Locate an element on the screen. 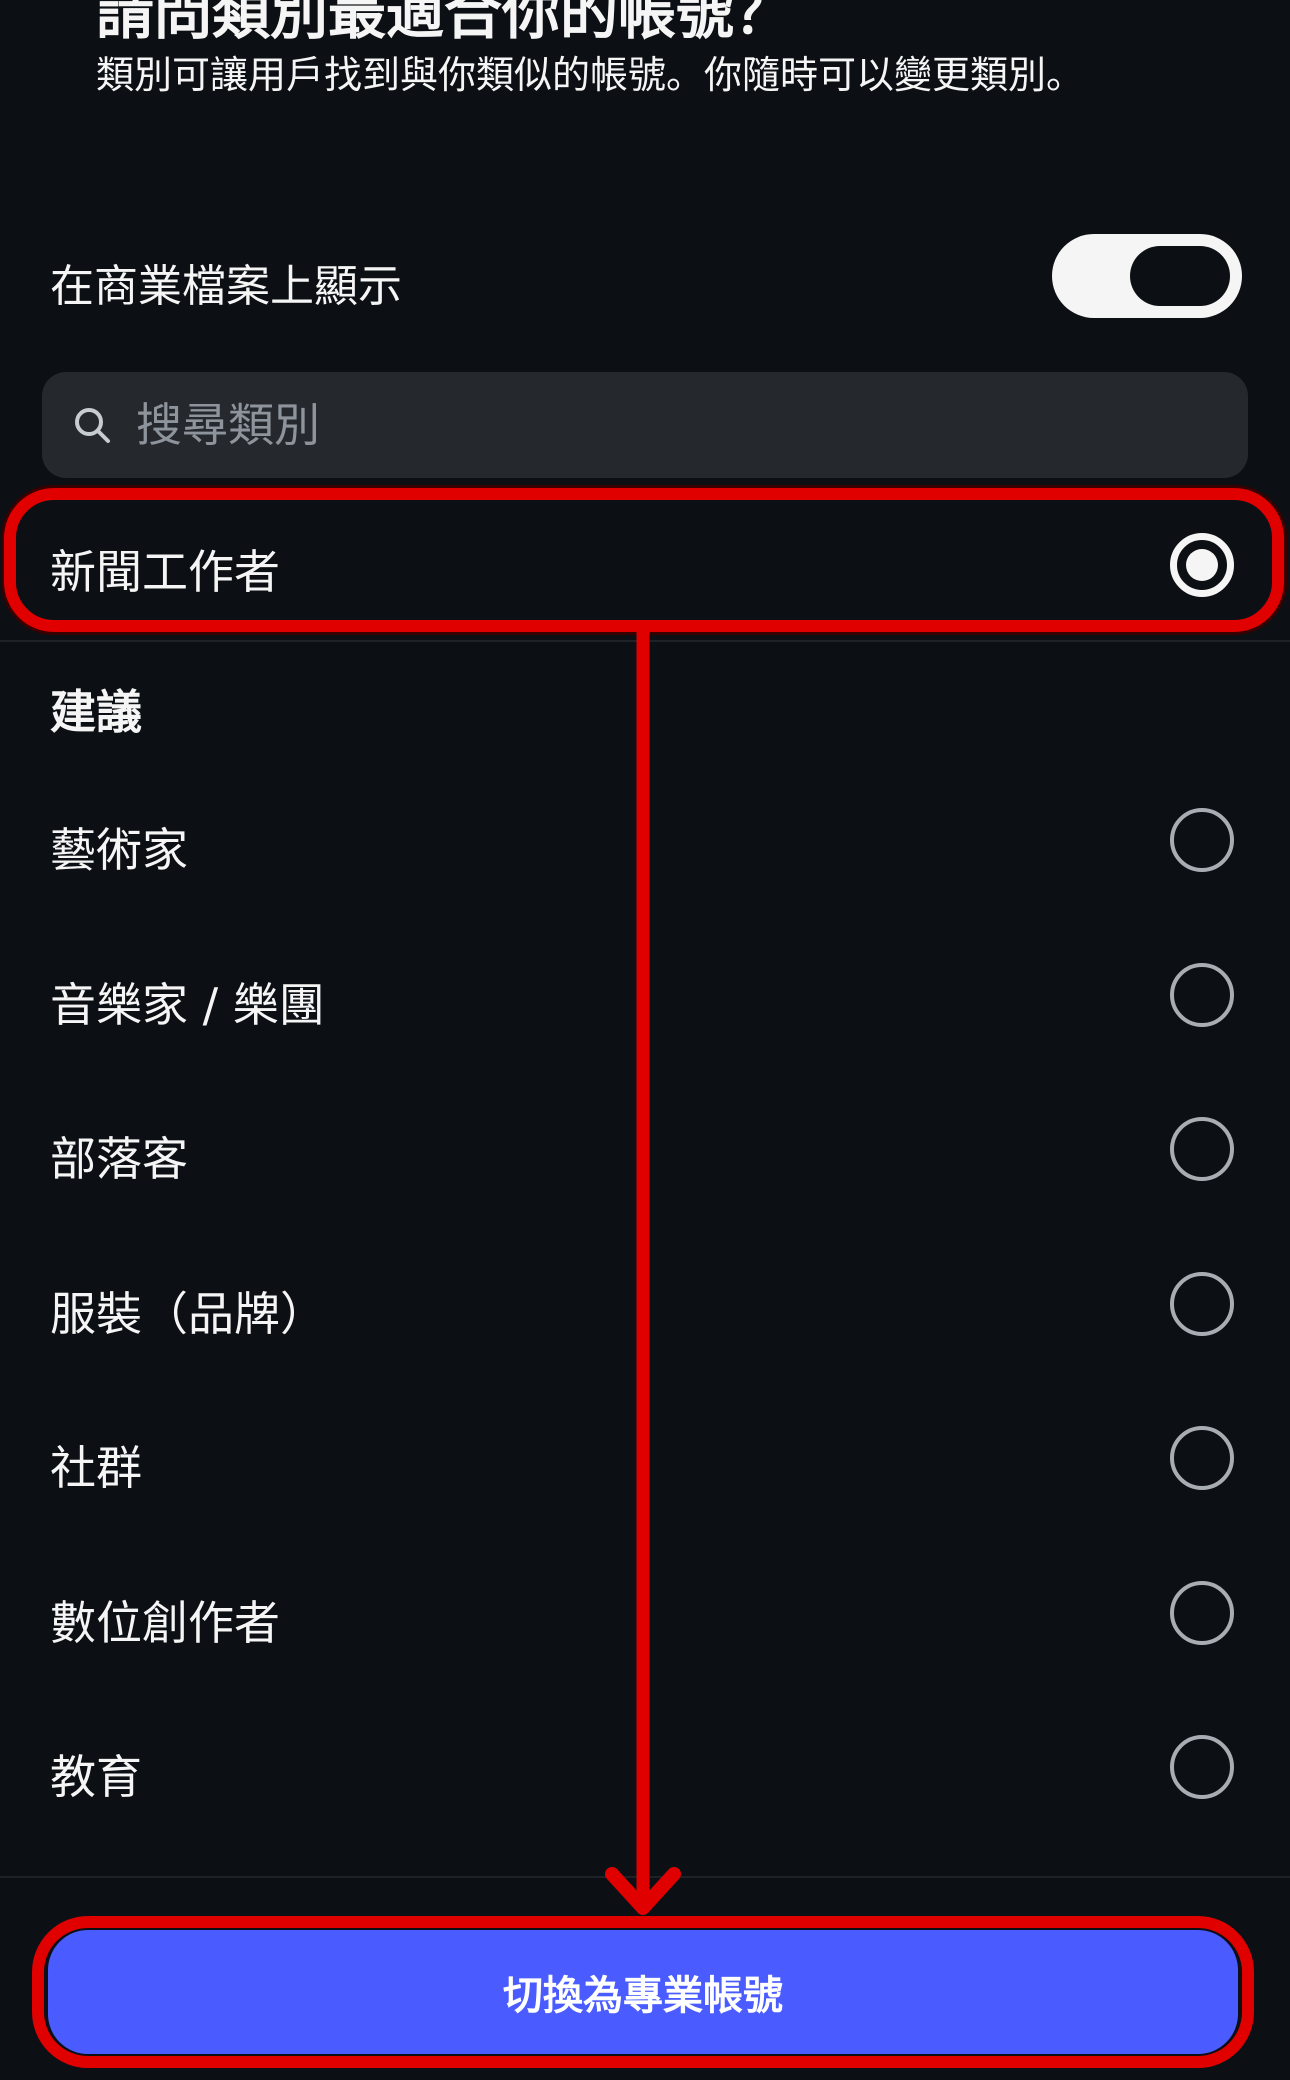 This screenshot has width=1290, height=2080. category-option: 社群 is located at coordinates (645, 1458).